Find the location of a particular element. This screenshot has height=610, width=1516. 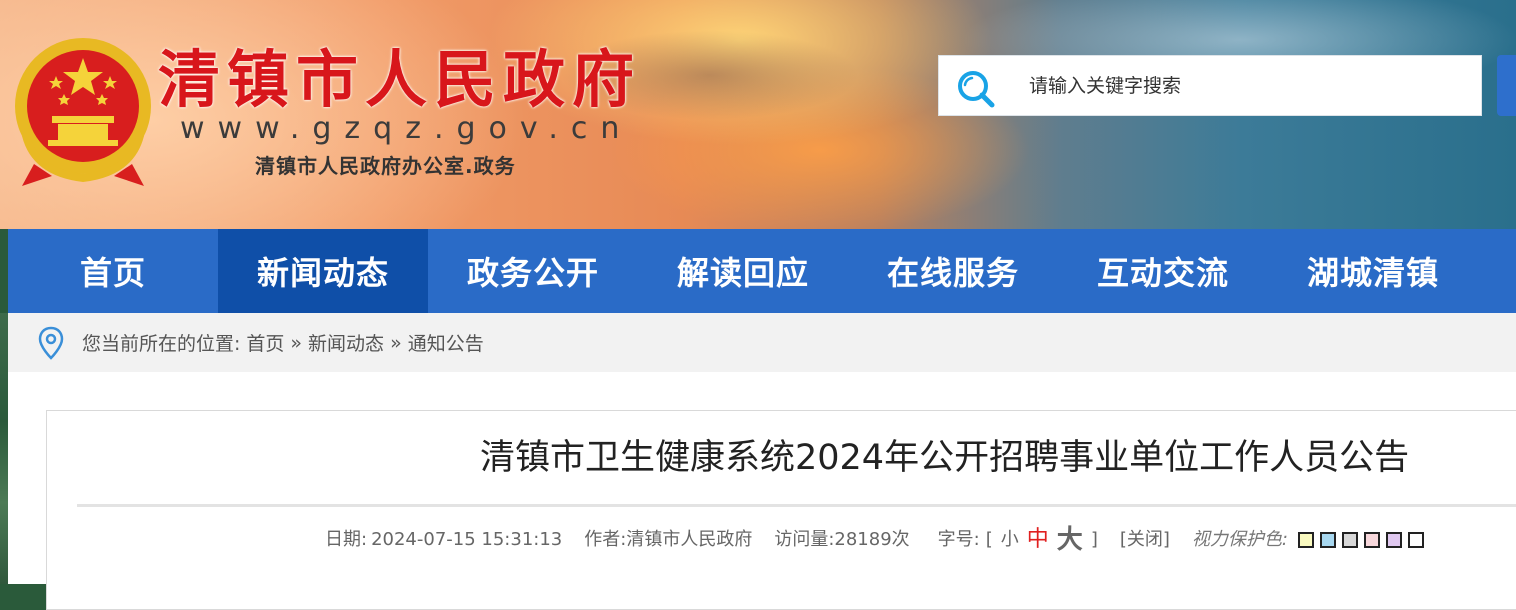

nav-item-home: 首页 is located at coordinates (113, 271).